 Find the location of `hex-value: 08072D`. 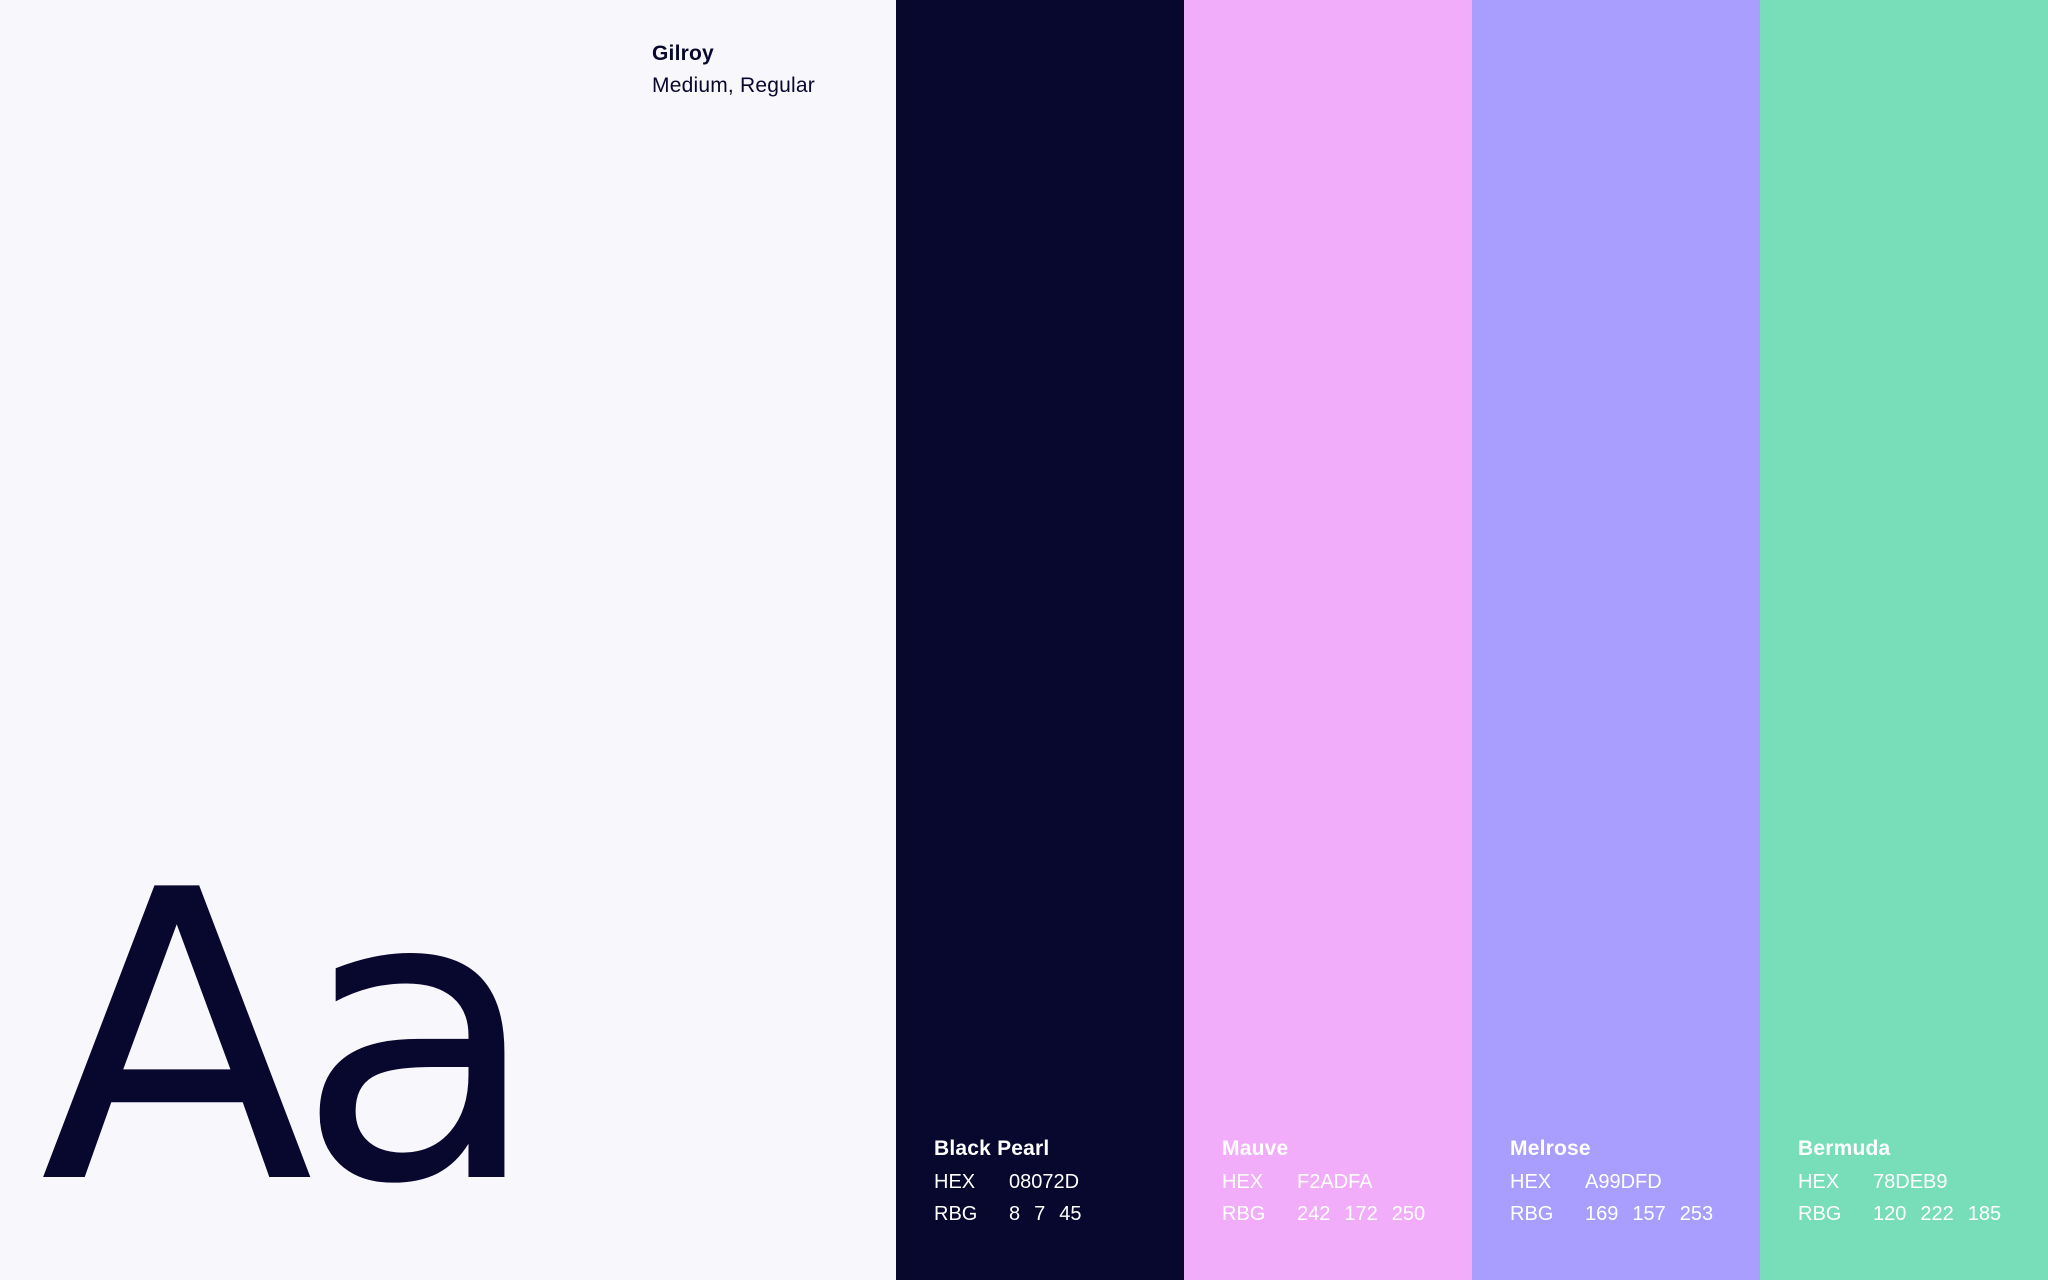

hex-value: 08072D is located at coordinates (1044, 1182).